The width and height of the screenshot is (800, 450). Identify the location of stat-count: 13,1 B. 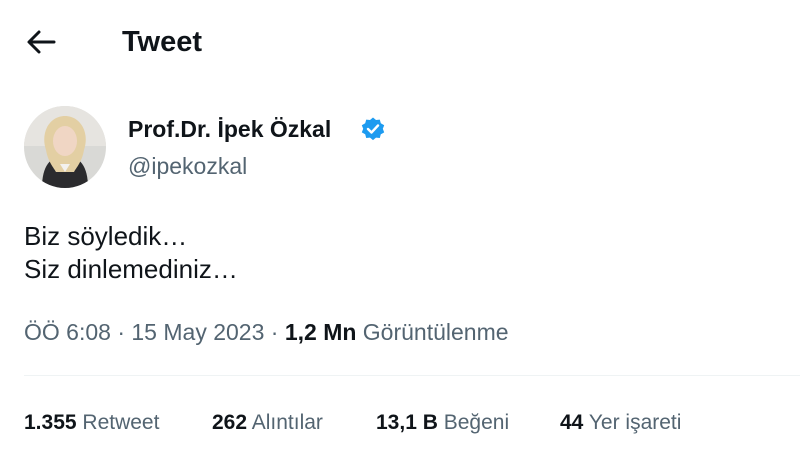
(407, 422).